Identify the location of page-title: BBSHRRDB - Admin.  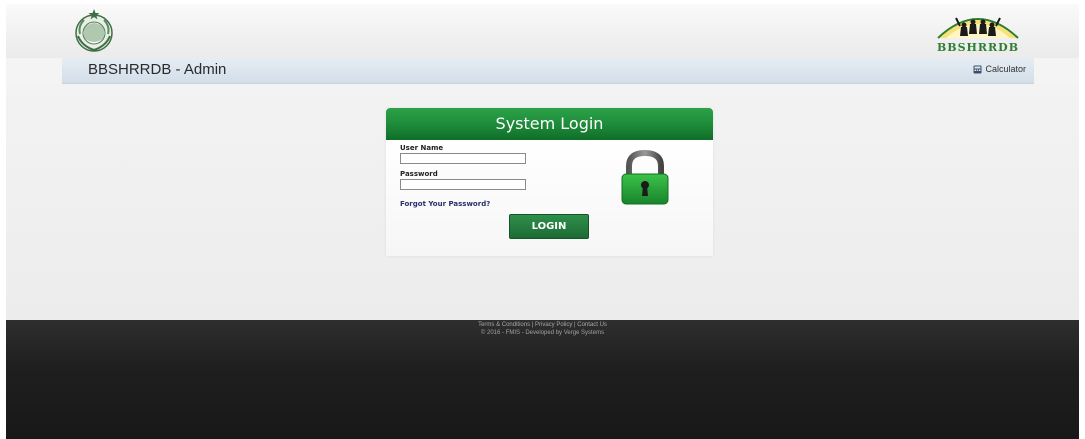
(157, 69).